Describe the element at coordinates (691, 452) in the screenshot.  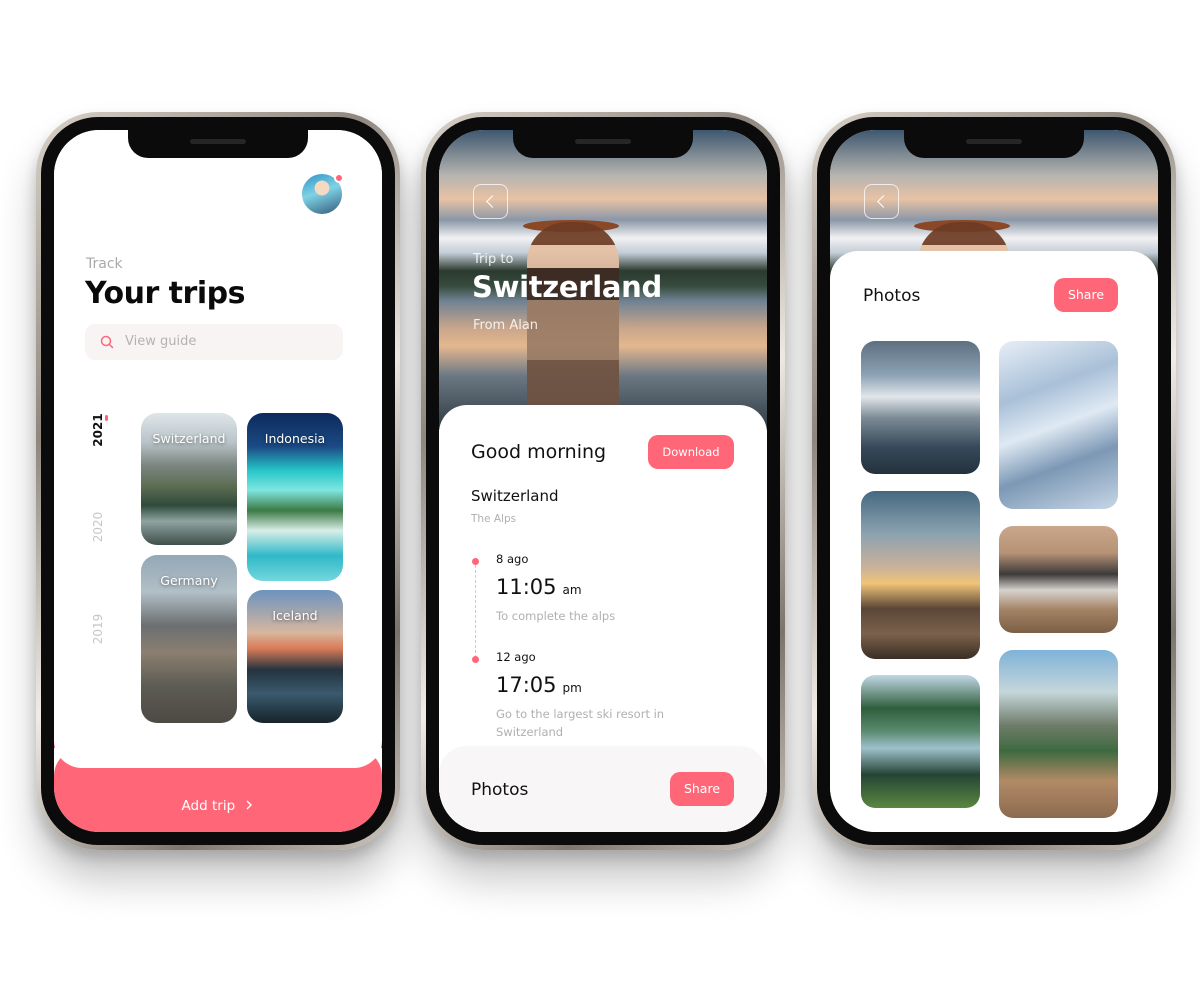
I see `download-button: Download` at that location.